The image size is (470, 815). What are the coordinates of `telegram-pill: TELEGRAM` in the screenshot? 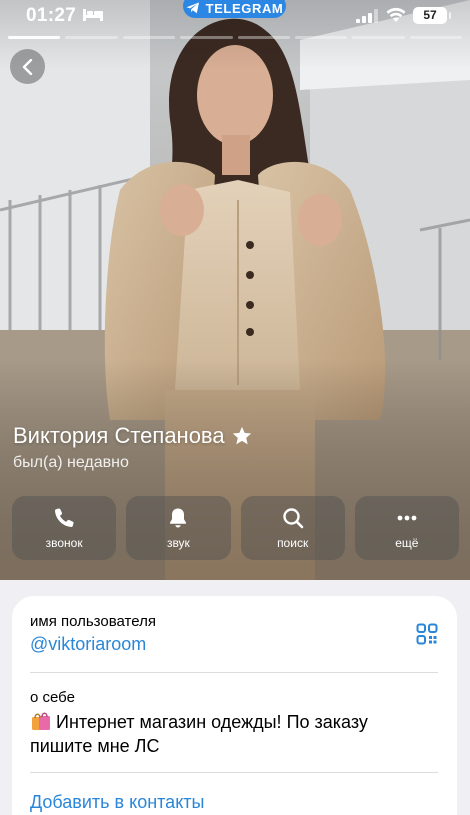 It's located at (234, 9).